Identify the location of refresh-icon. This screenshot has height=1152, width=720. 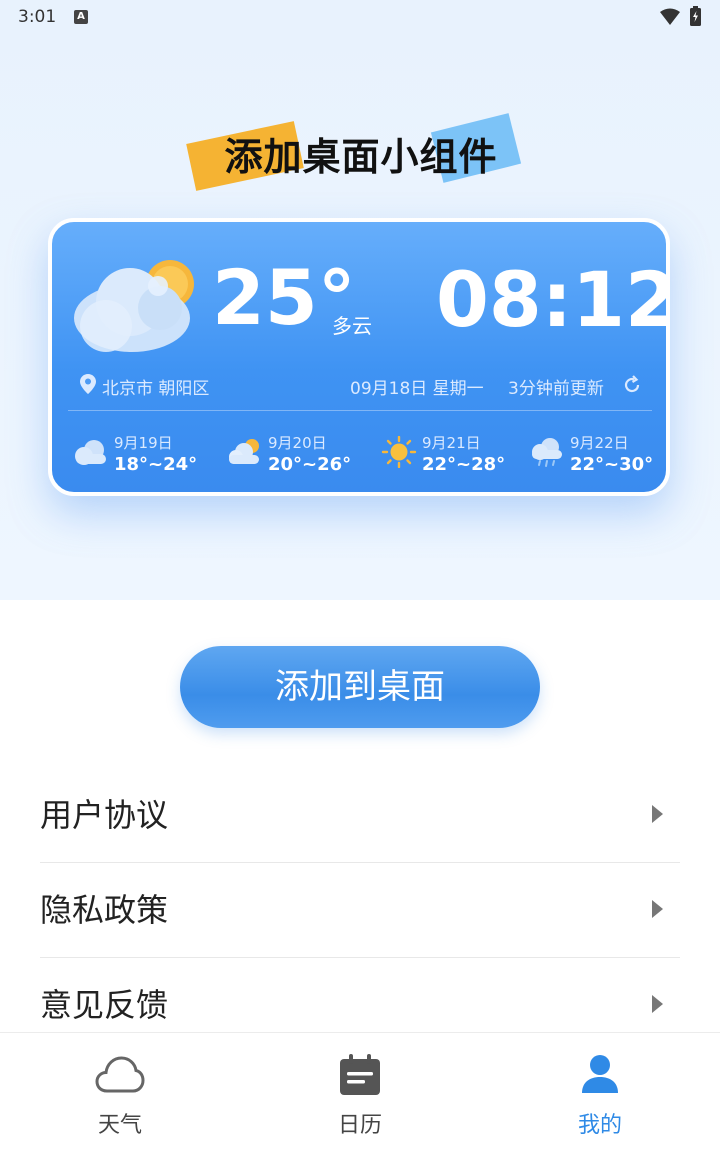
(632, 384).